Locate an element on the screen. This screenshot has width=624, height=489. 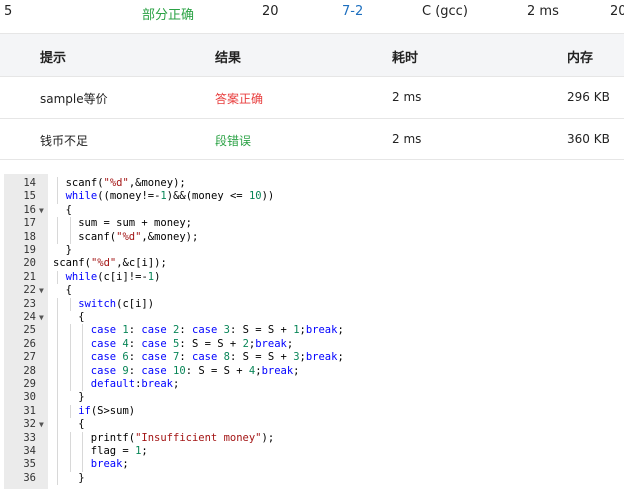
code-line: 26 case 4: case 5: S = S + 2;break; is located at coordinates (314, 344).